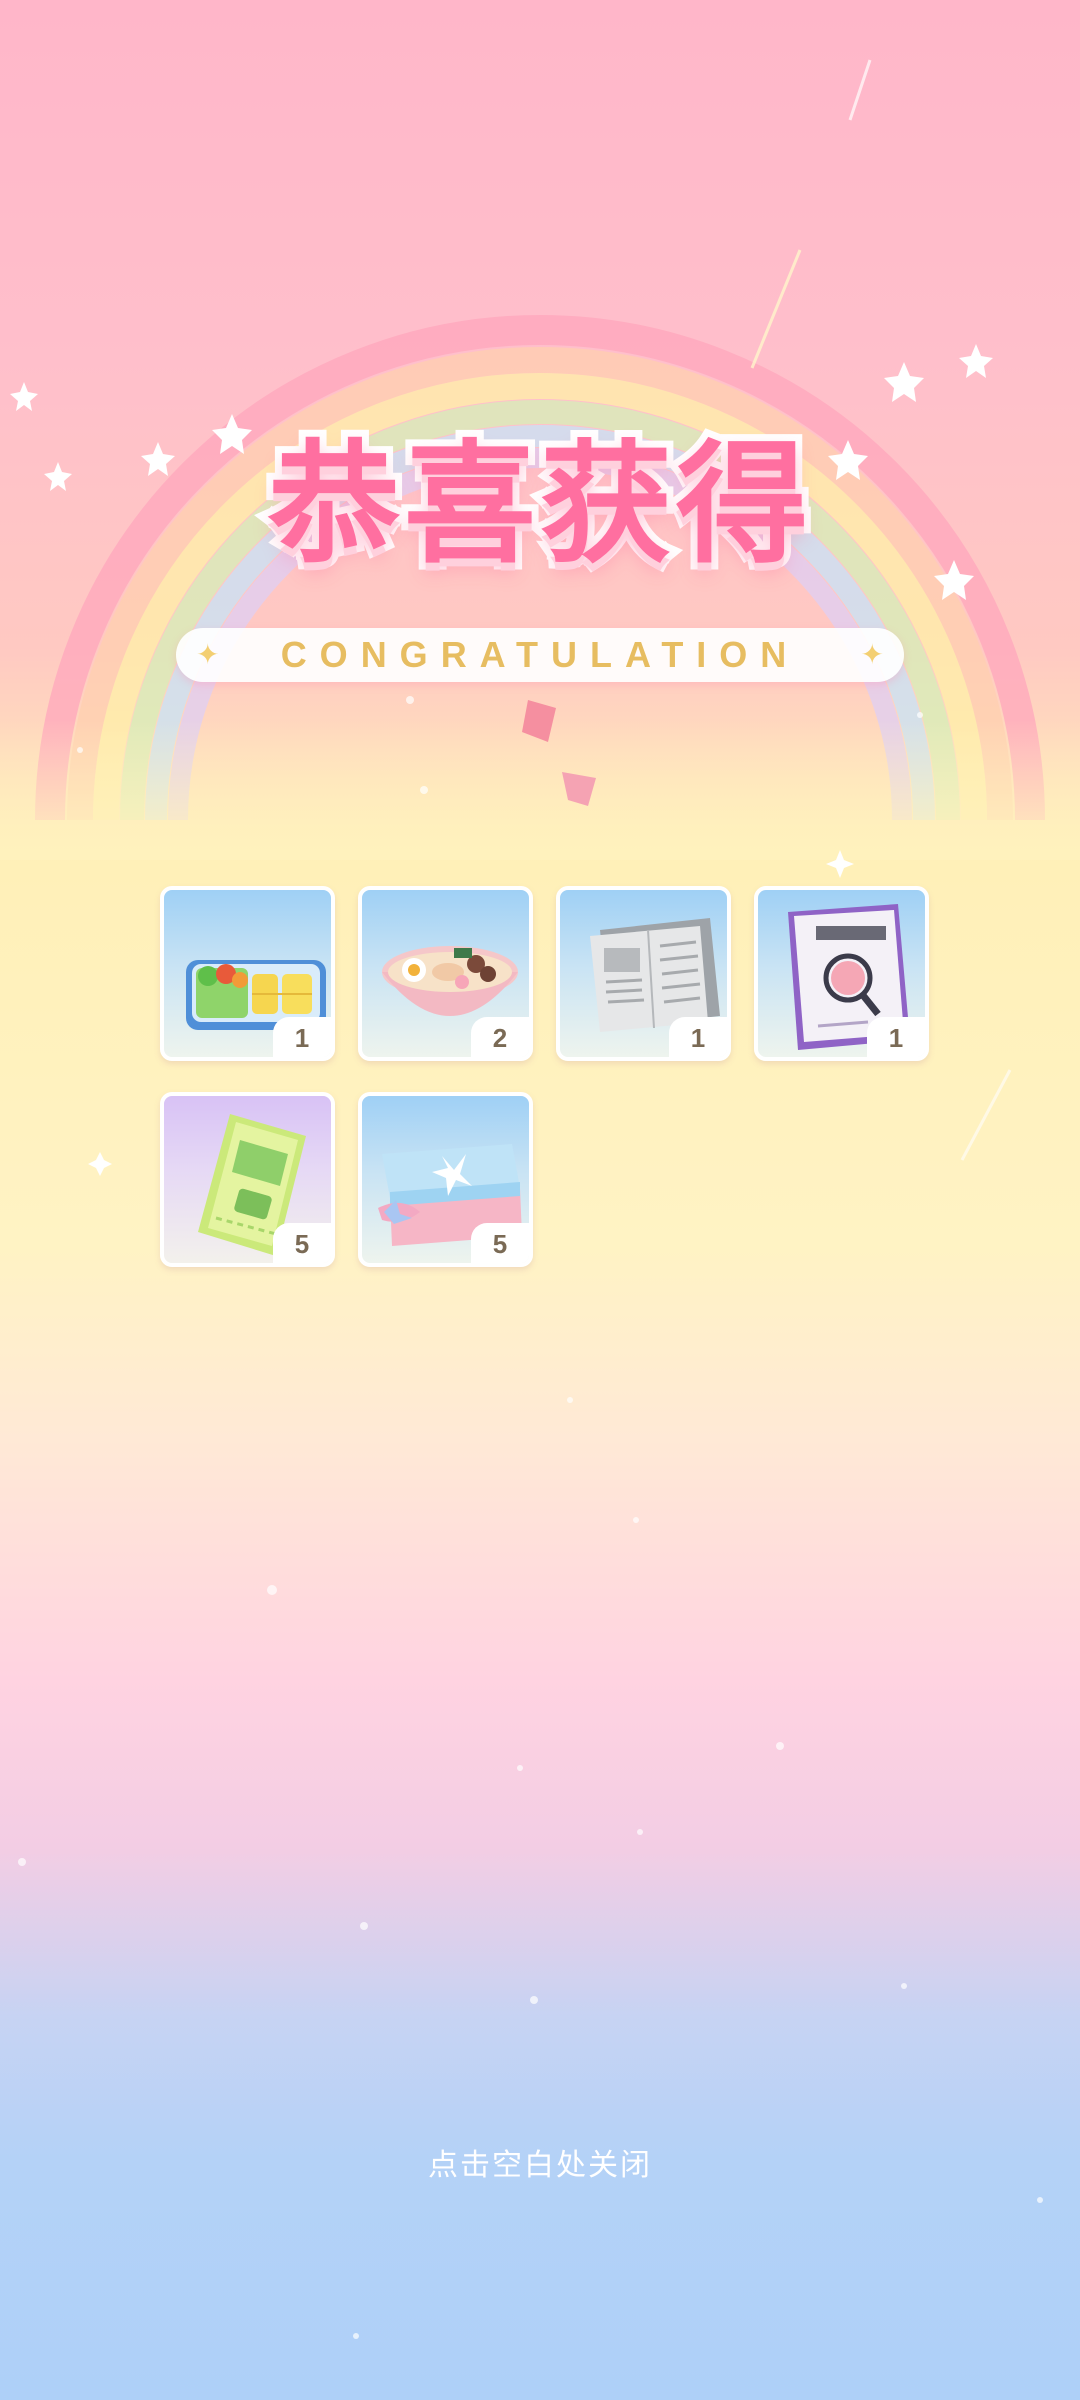  Describe the element at coordinates (500, 1037) in the screenshot. I see `item-count: 2` at that location.